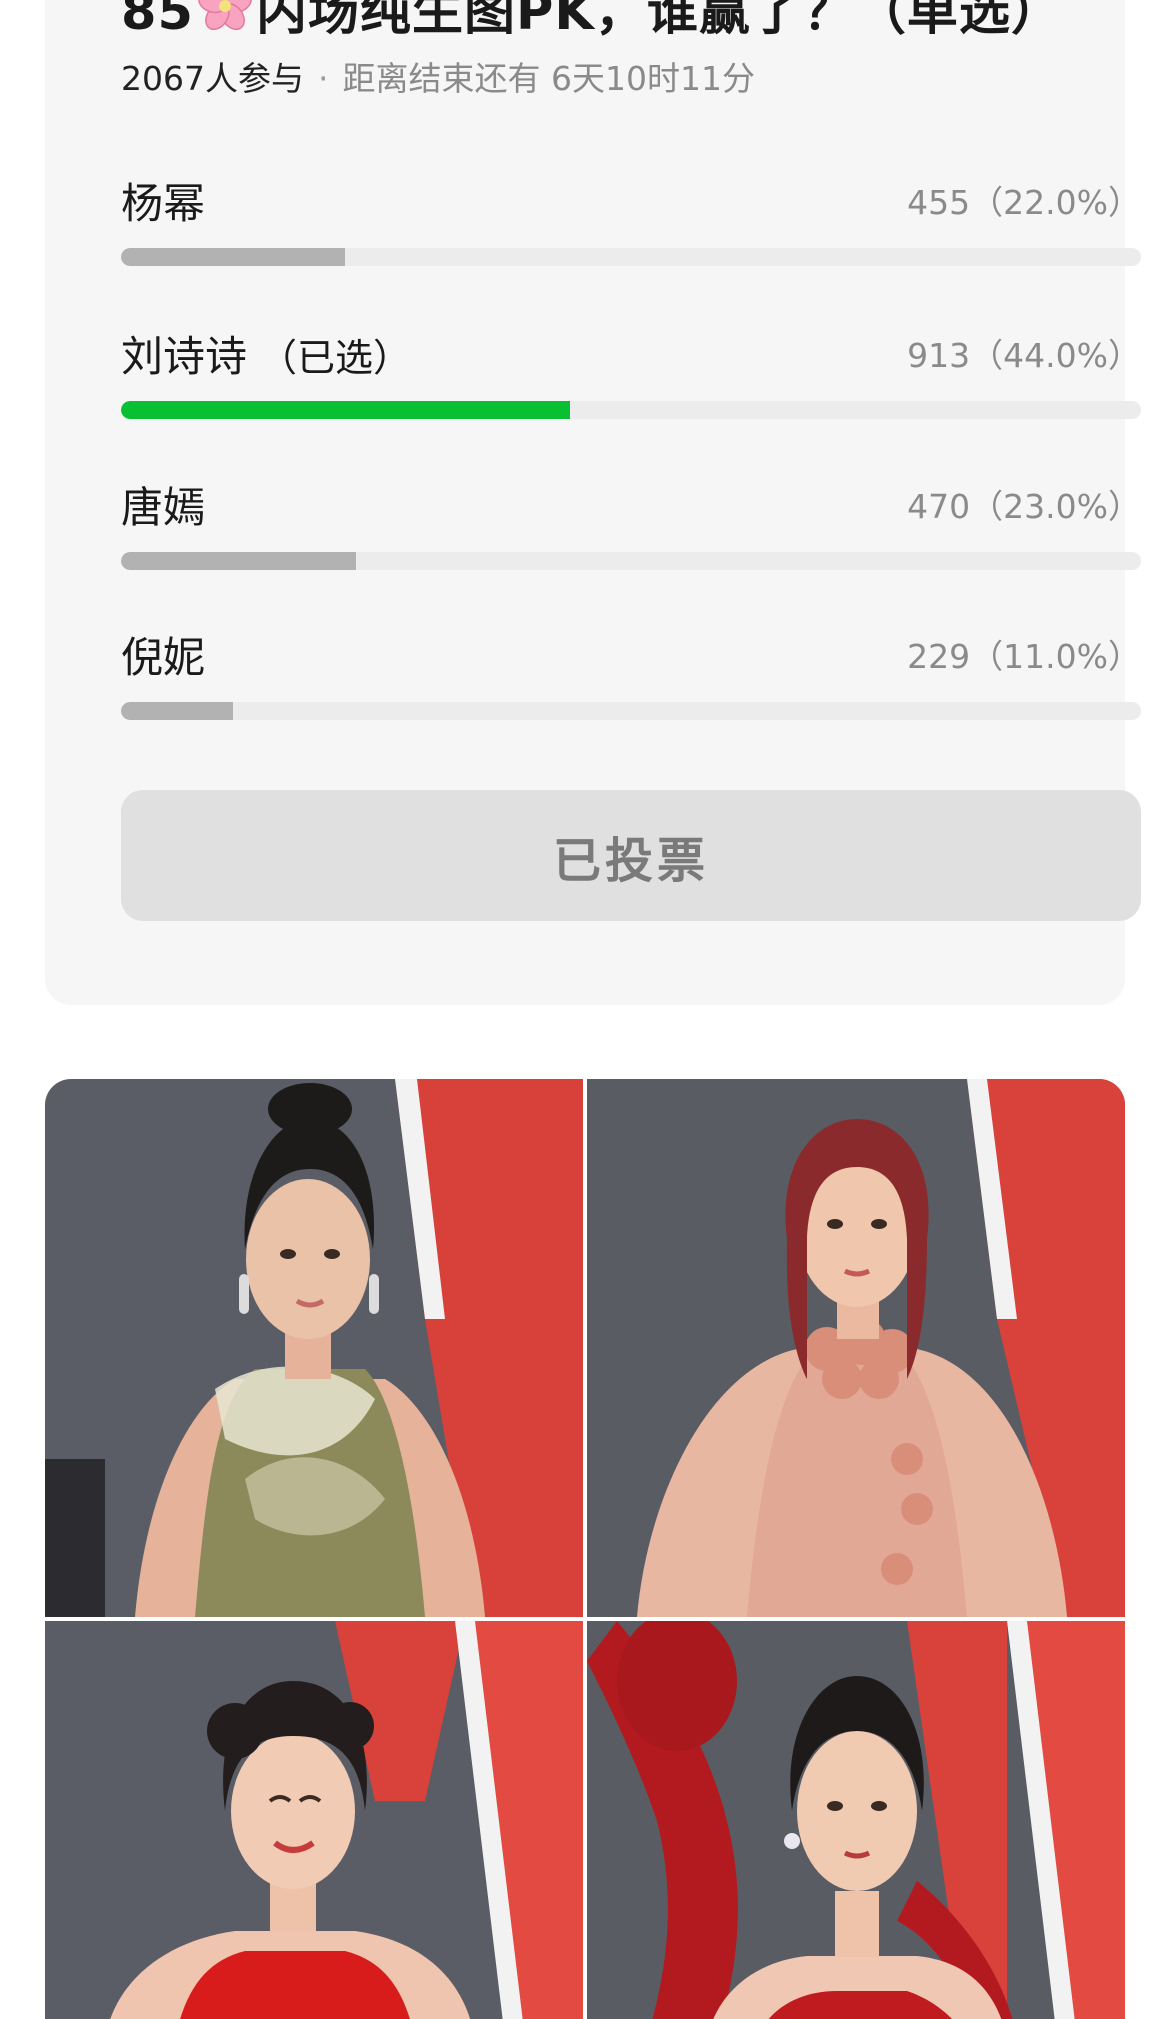 The image size is (1170, 2019). I want to click on option-name: 杨幂, so click(163, 203).